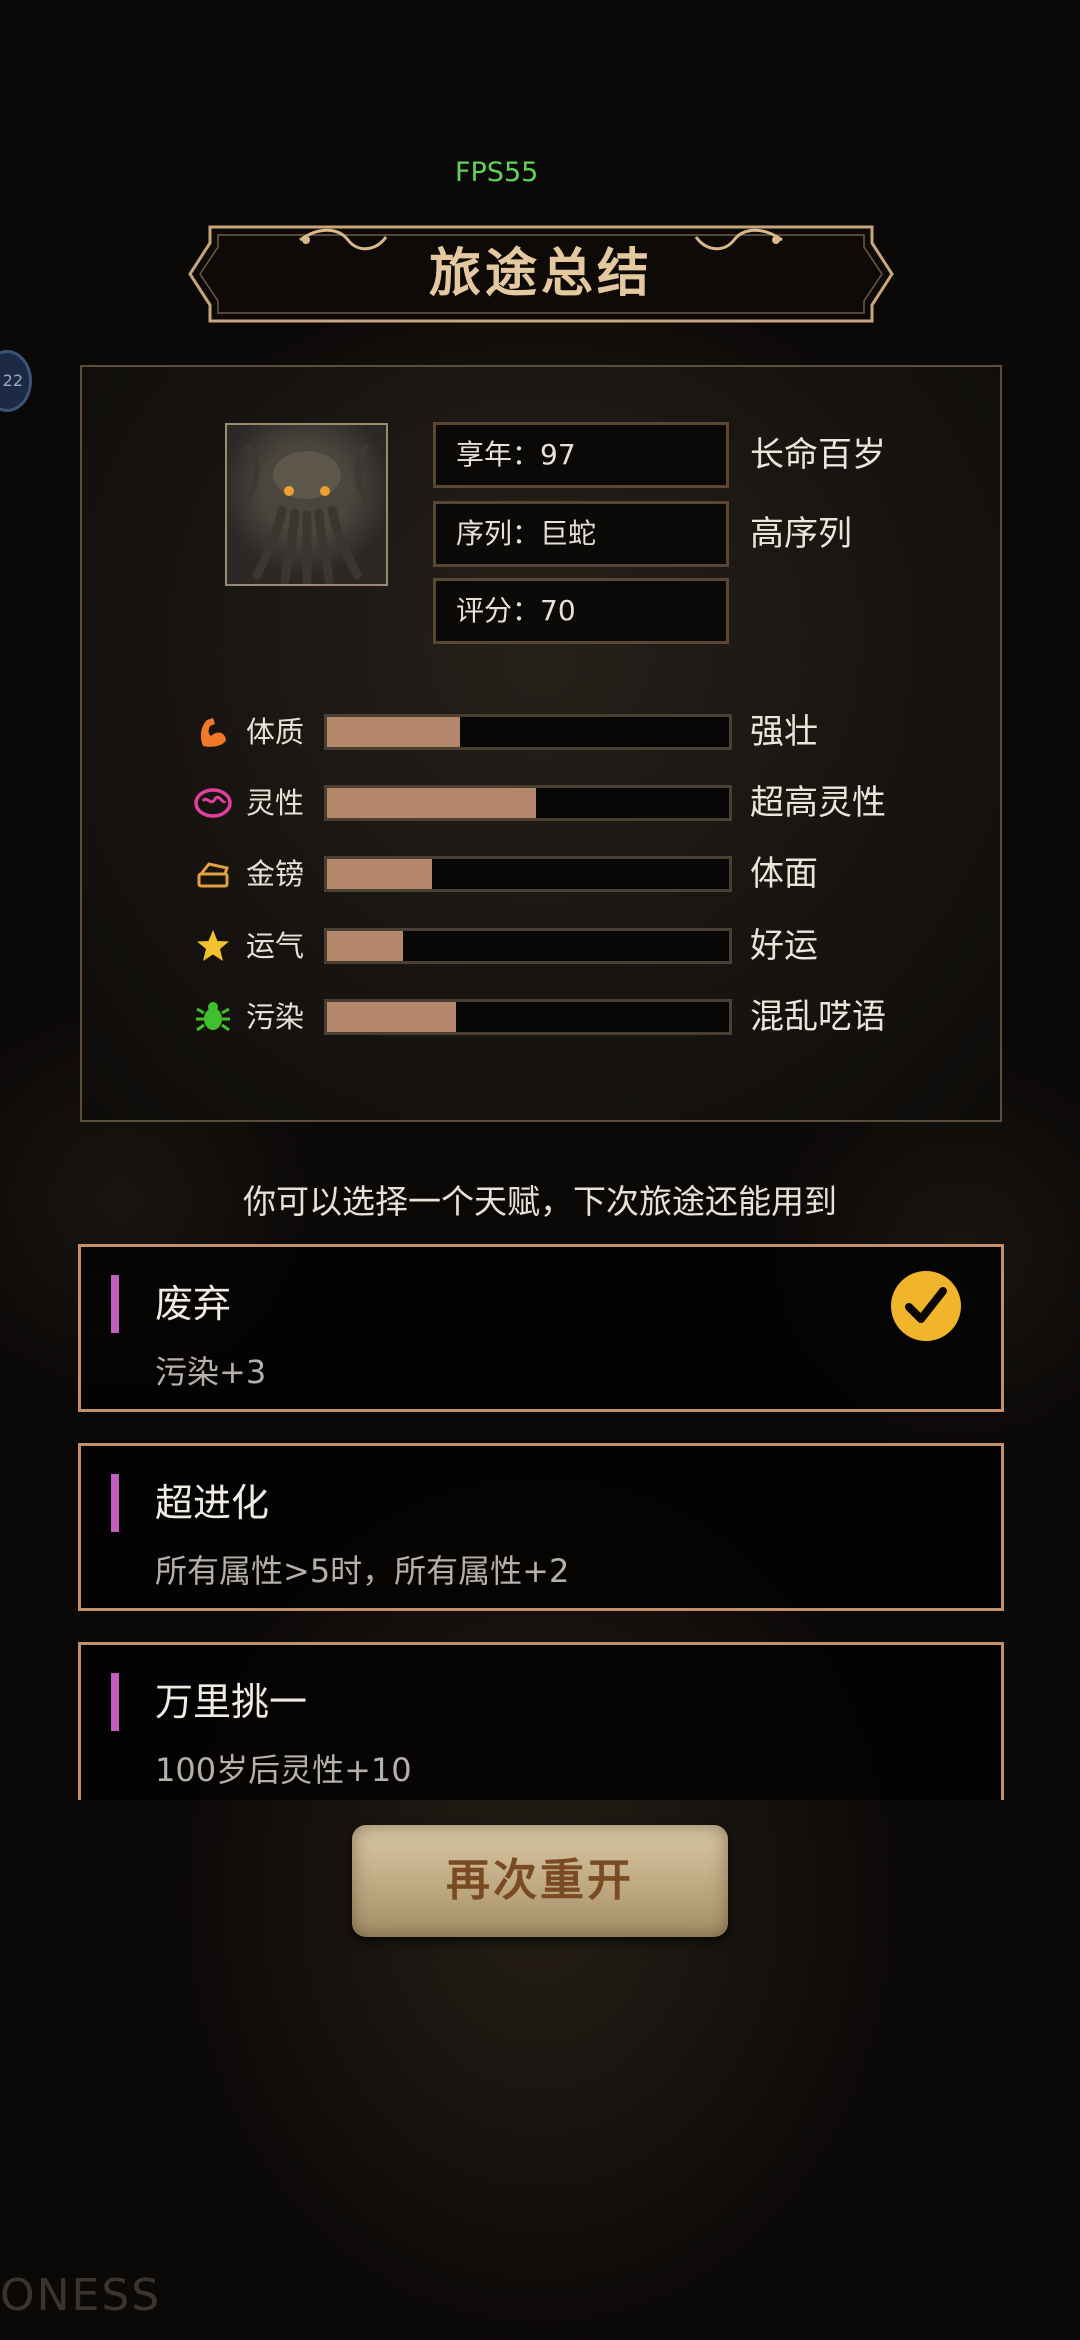 This screenshot has height=2340, width=1080. What do you see at coordinates (275, 732) in the screenshot?
I see `stat-label: 体质` at bounding box center [275, 732].